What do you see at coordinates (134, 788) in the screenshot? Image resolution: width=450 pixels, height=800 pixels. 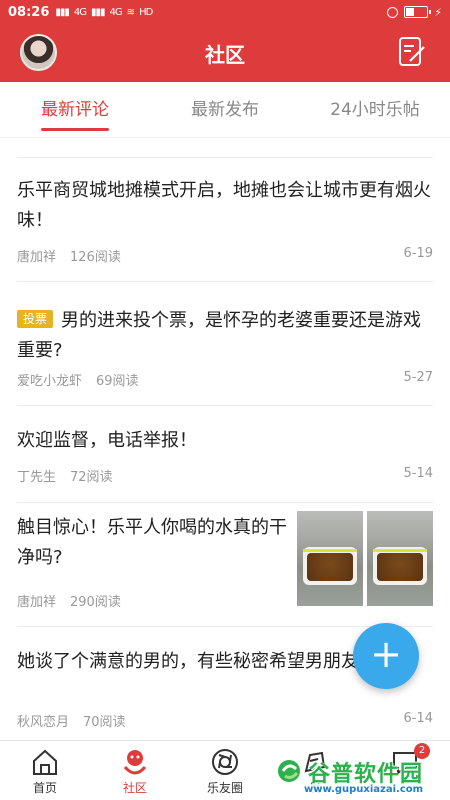 I see `nav-label: 社区` at bounding box center [134, 788].